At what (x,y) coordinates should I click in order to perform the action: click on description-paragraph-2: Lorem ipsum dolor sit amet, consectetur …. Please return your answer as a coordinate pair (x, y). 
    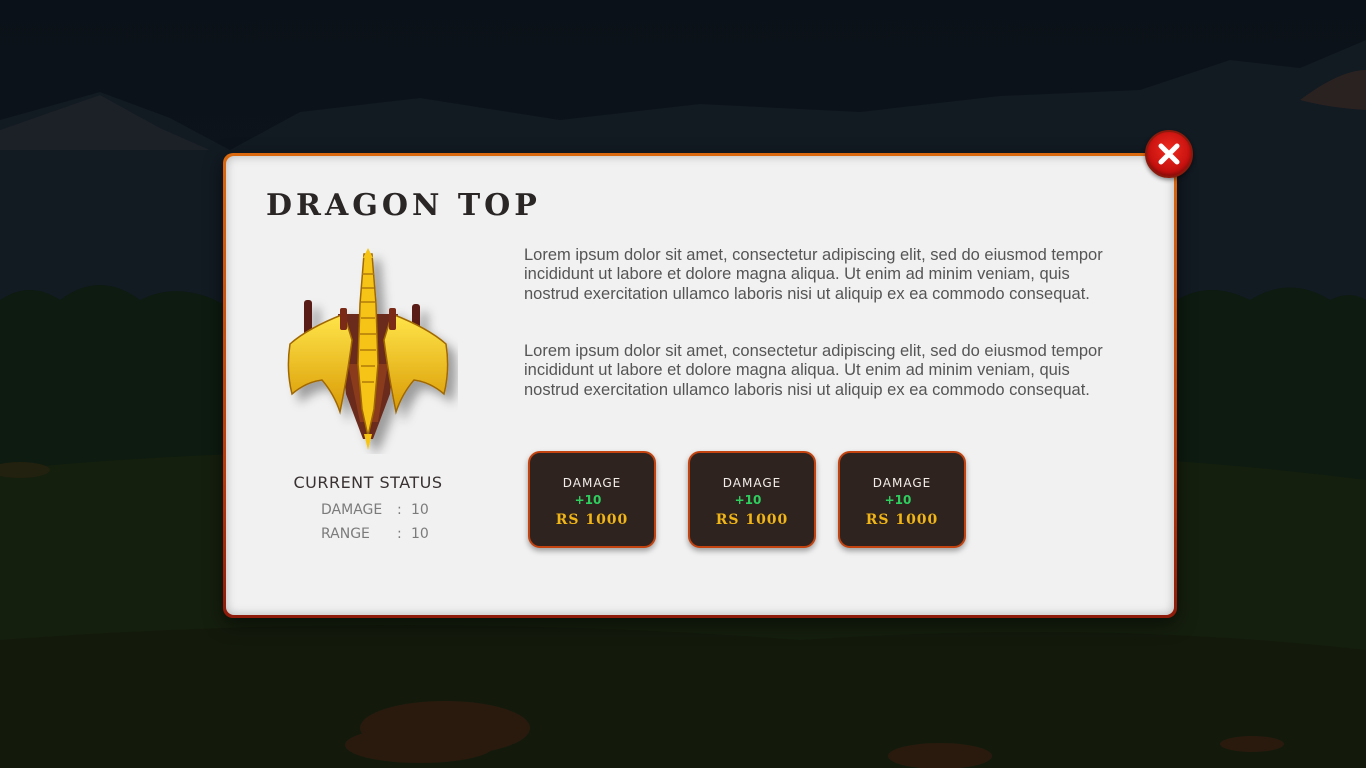
    Looking at the image, I should click on (813, 370).